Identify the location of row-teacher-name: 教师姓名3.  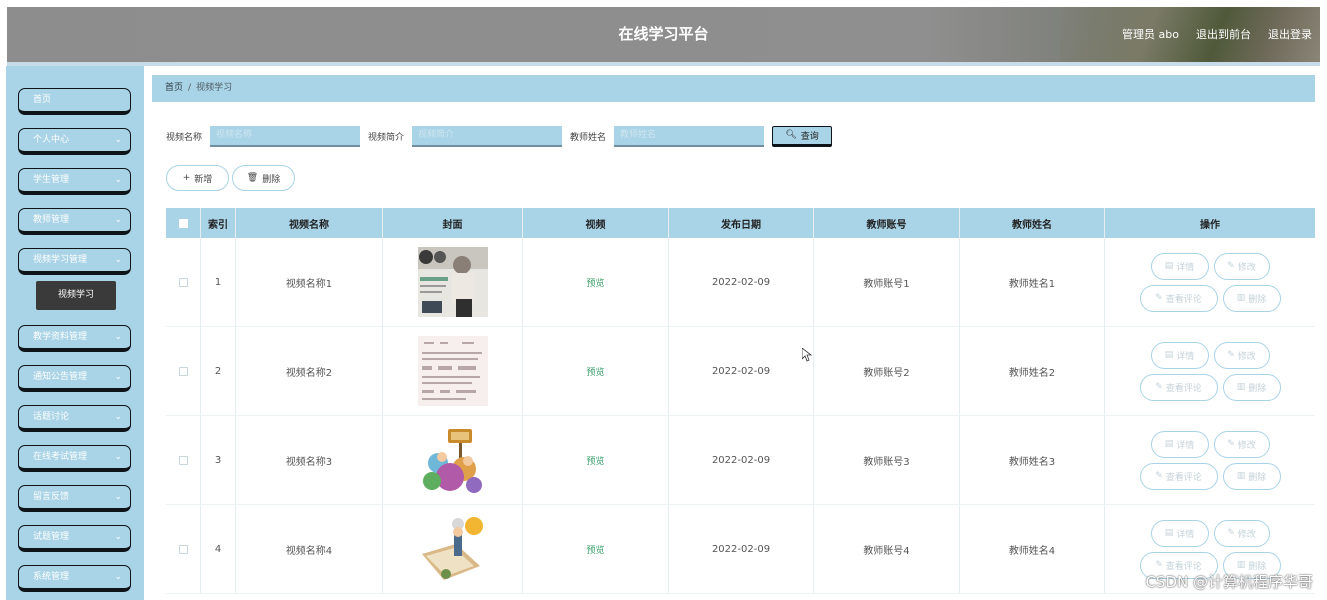
(1032, 460).